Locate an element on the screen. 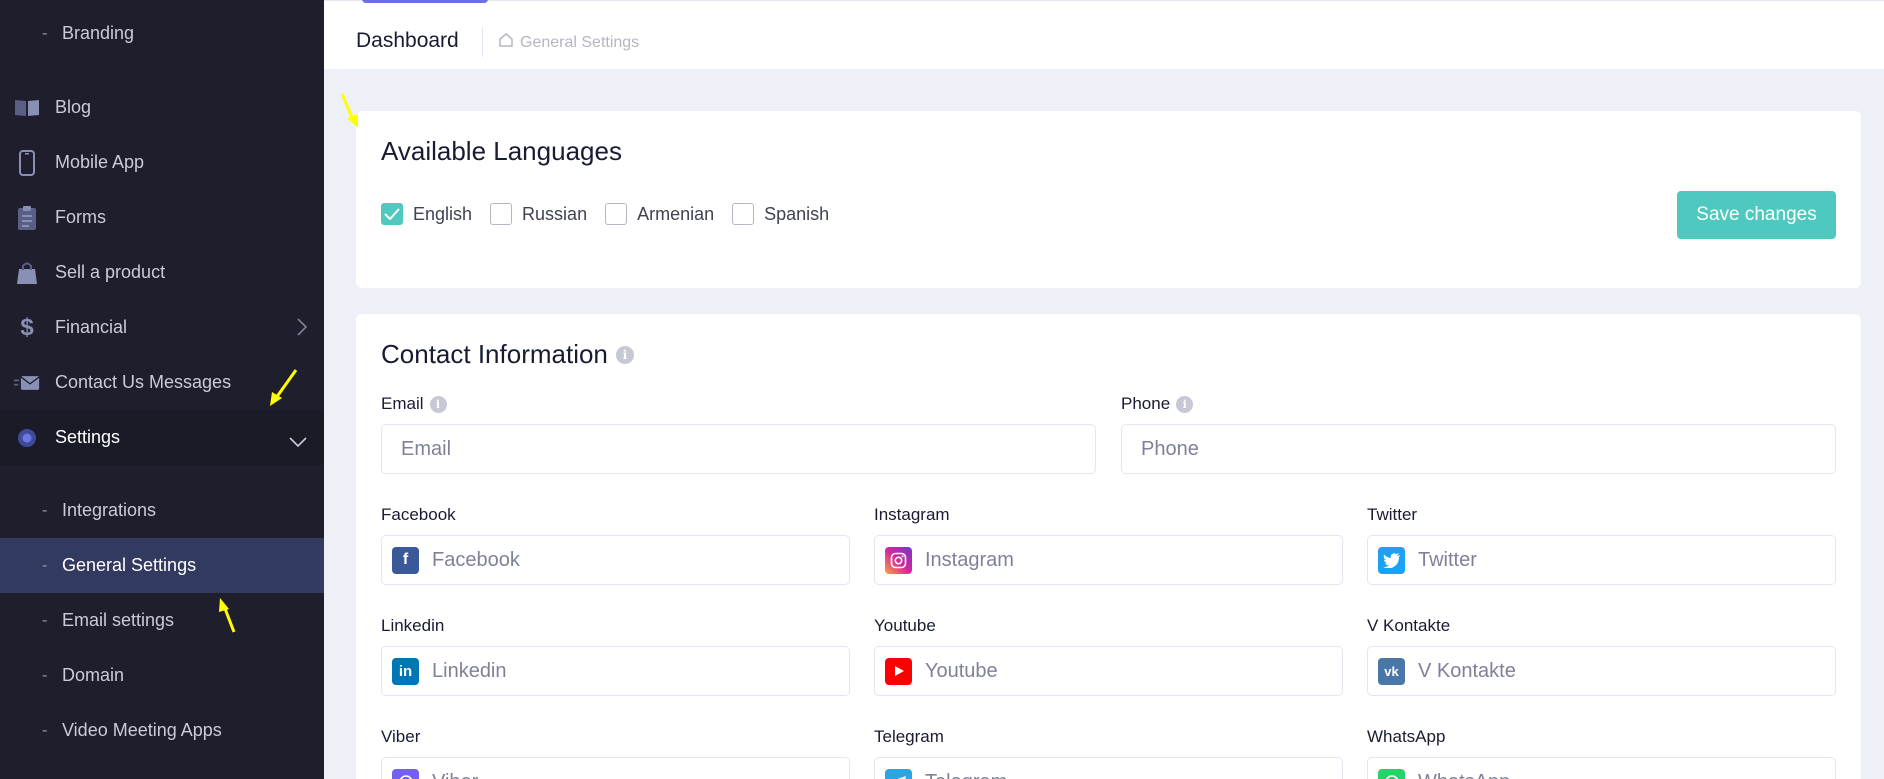  youtube-field is located at coordinates (1108, 671).